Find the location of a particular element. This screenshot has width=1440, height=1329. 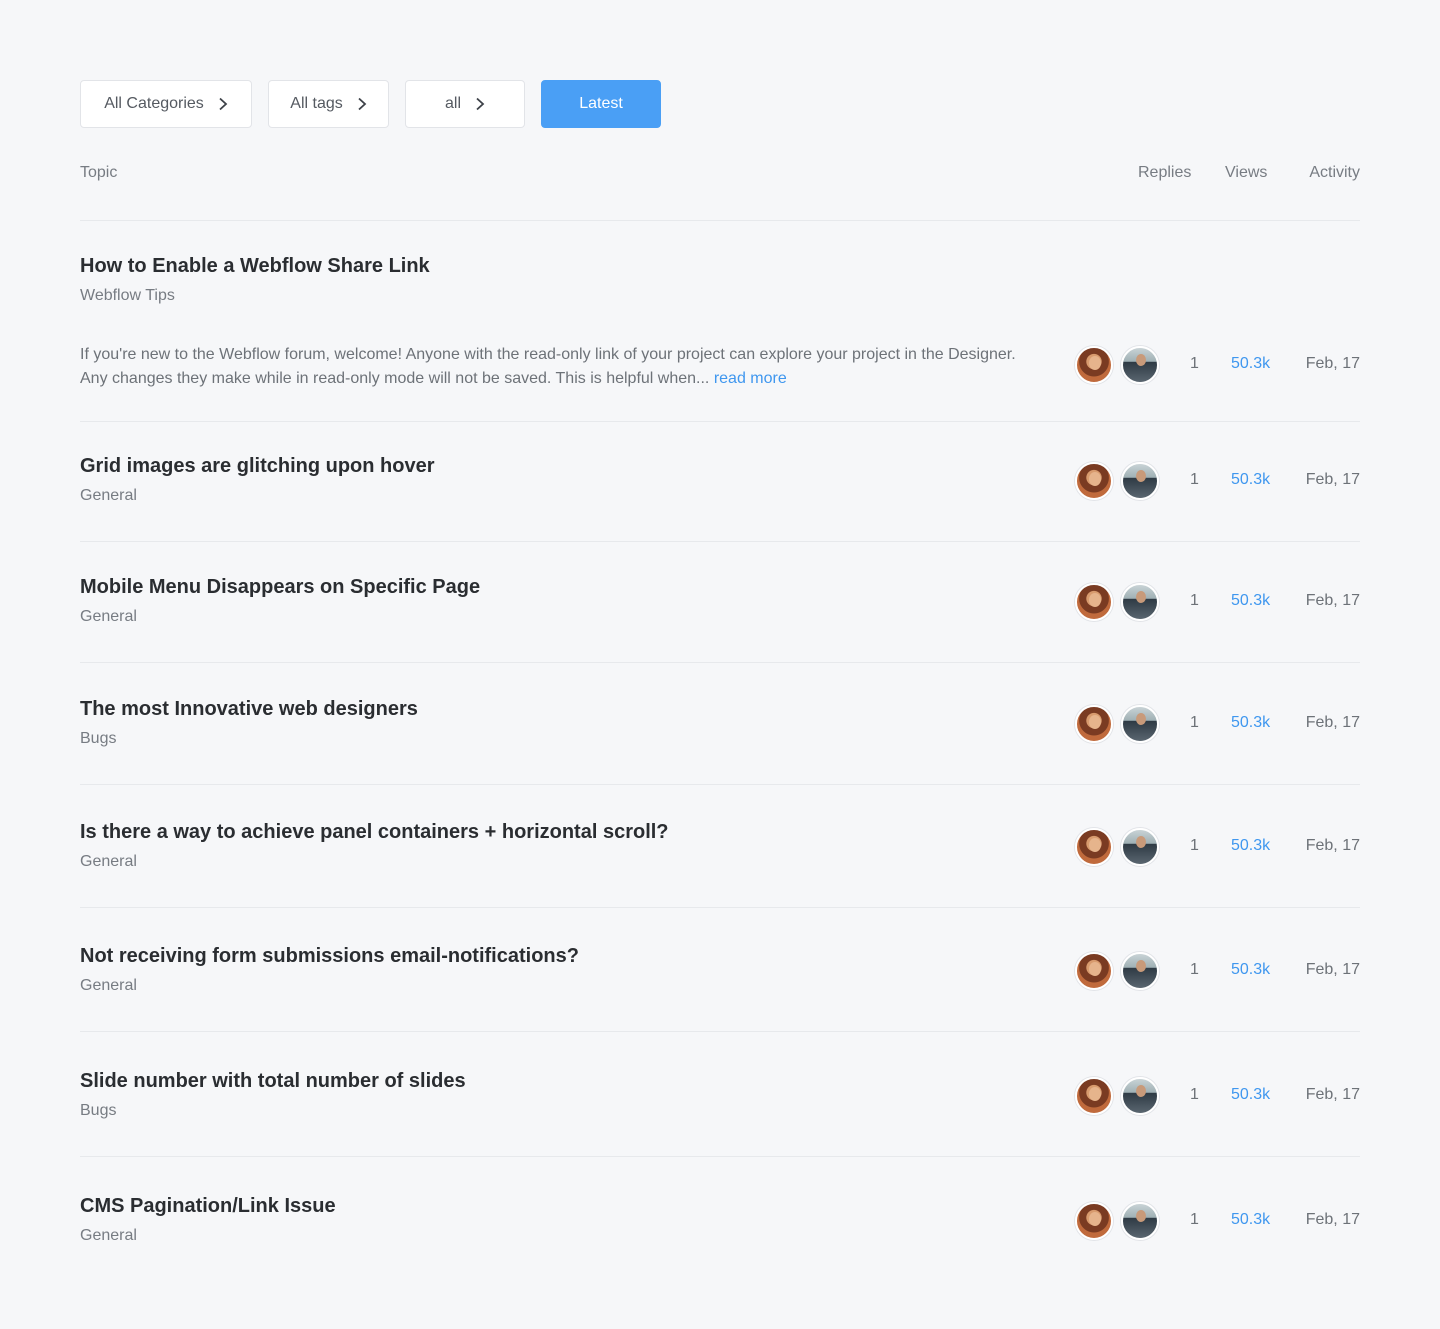

latest-button: Latest is located at coordinates (601, 104).